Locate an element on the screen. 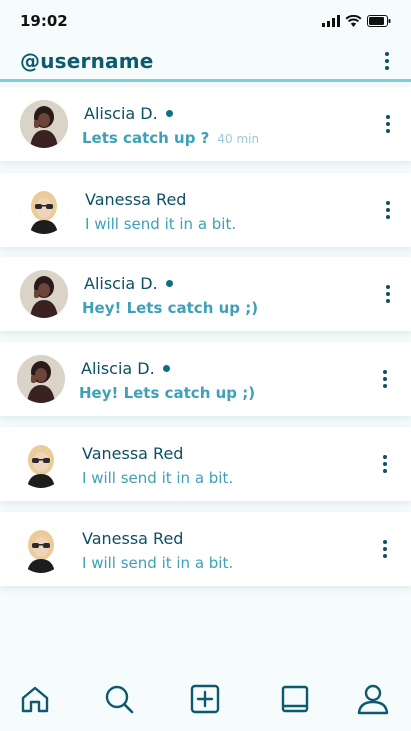 The width and height of the screenshot is (411, 731). profile-icon is located at coordinates (373, 699).